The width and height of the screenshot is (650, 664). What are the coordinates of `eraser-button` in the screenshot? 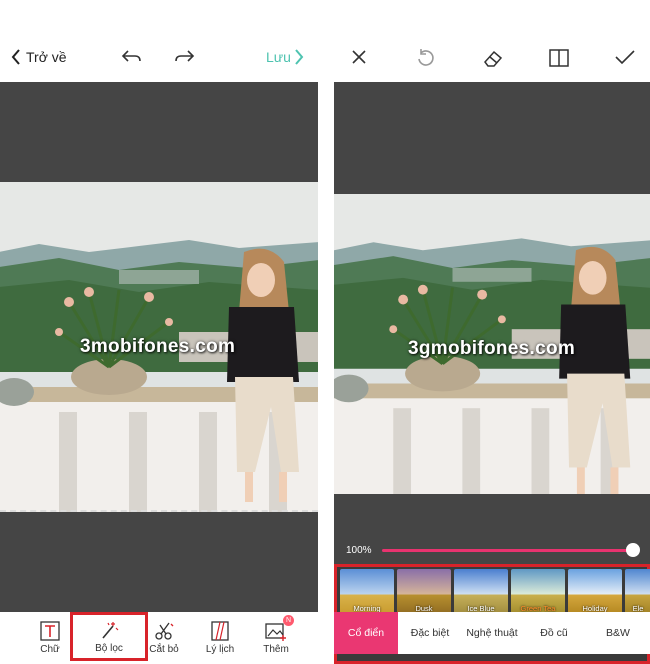 It's located at (493, 58).